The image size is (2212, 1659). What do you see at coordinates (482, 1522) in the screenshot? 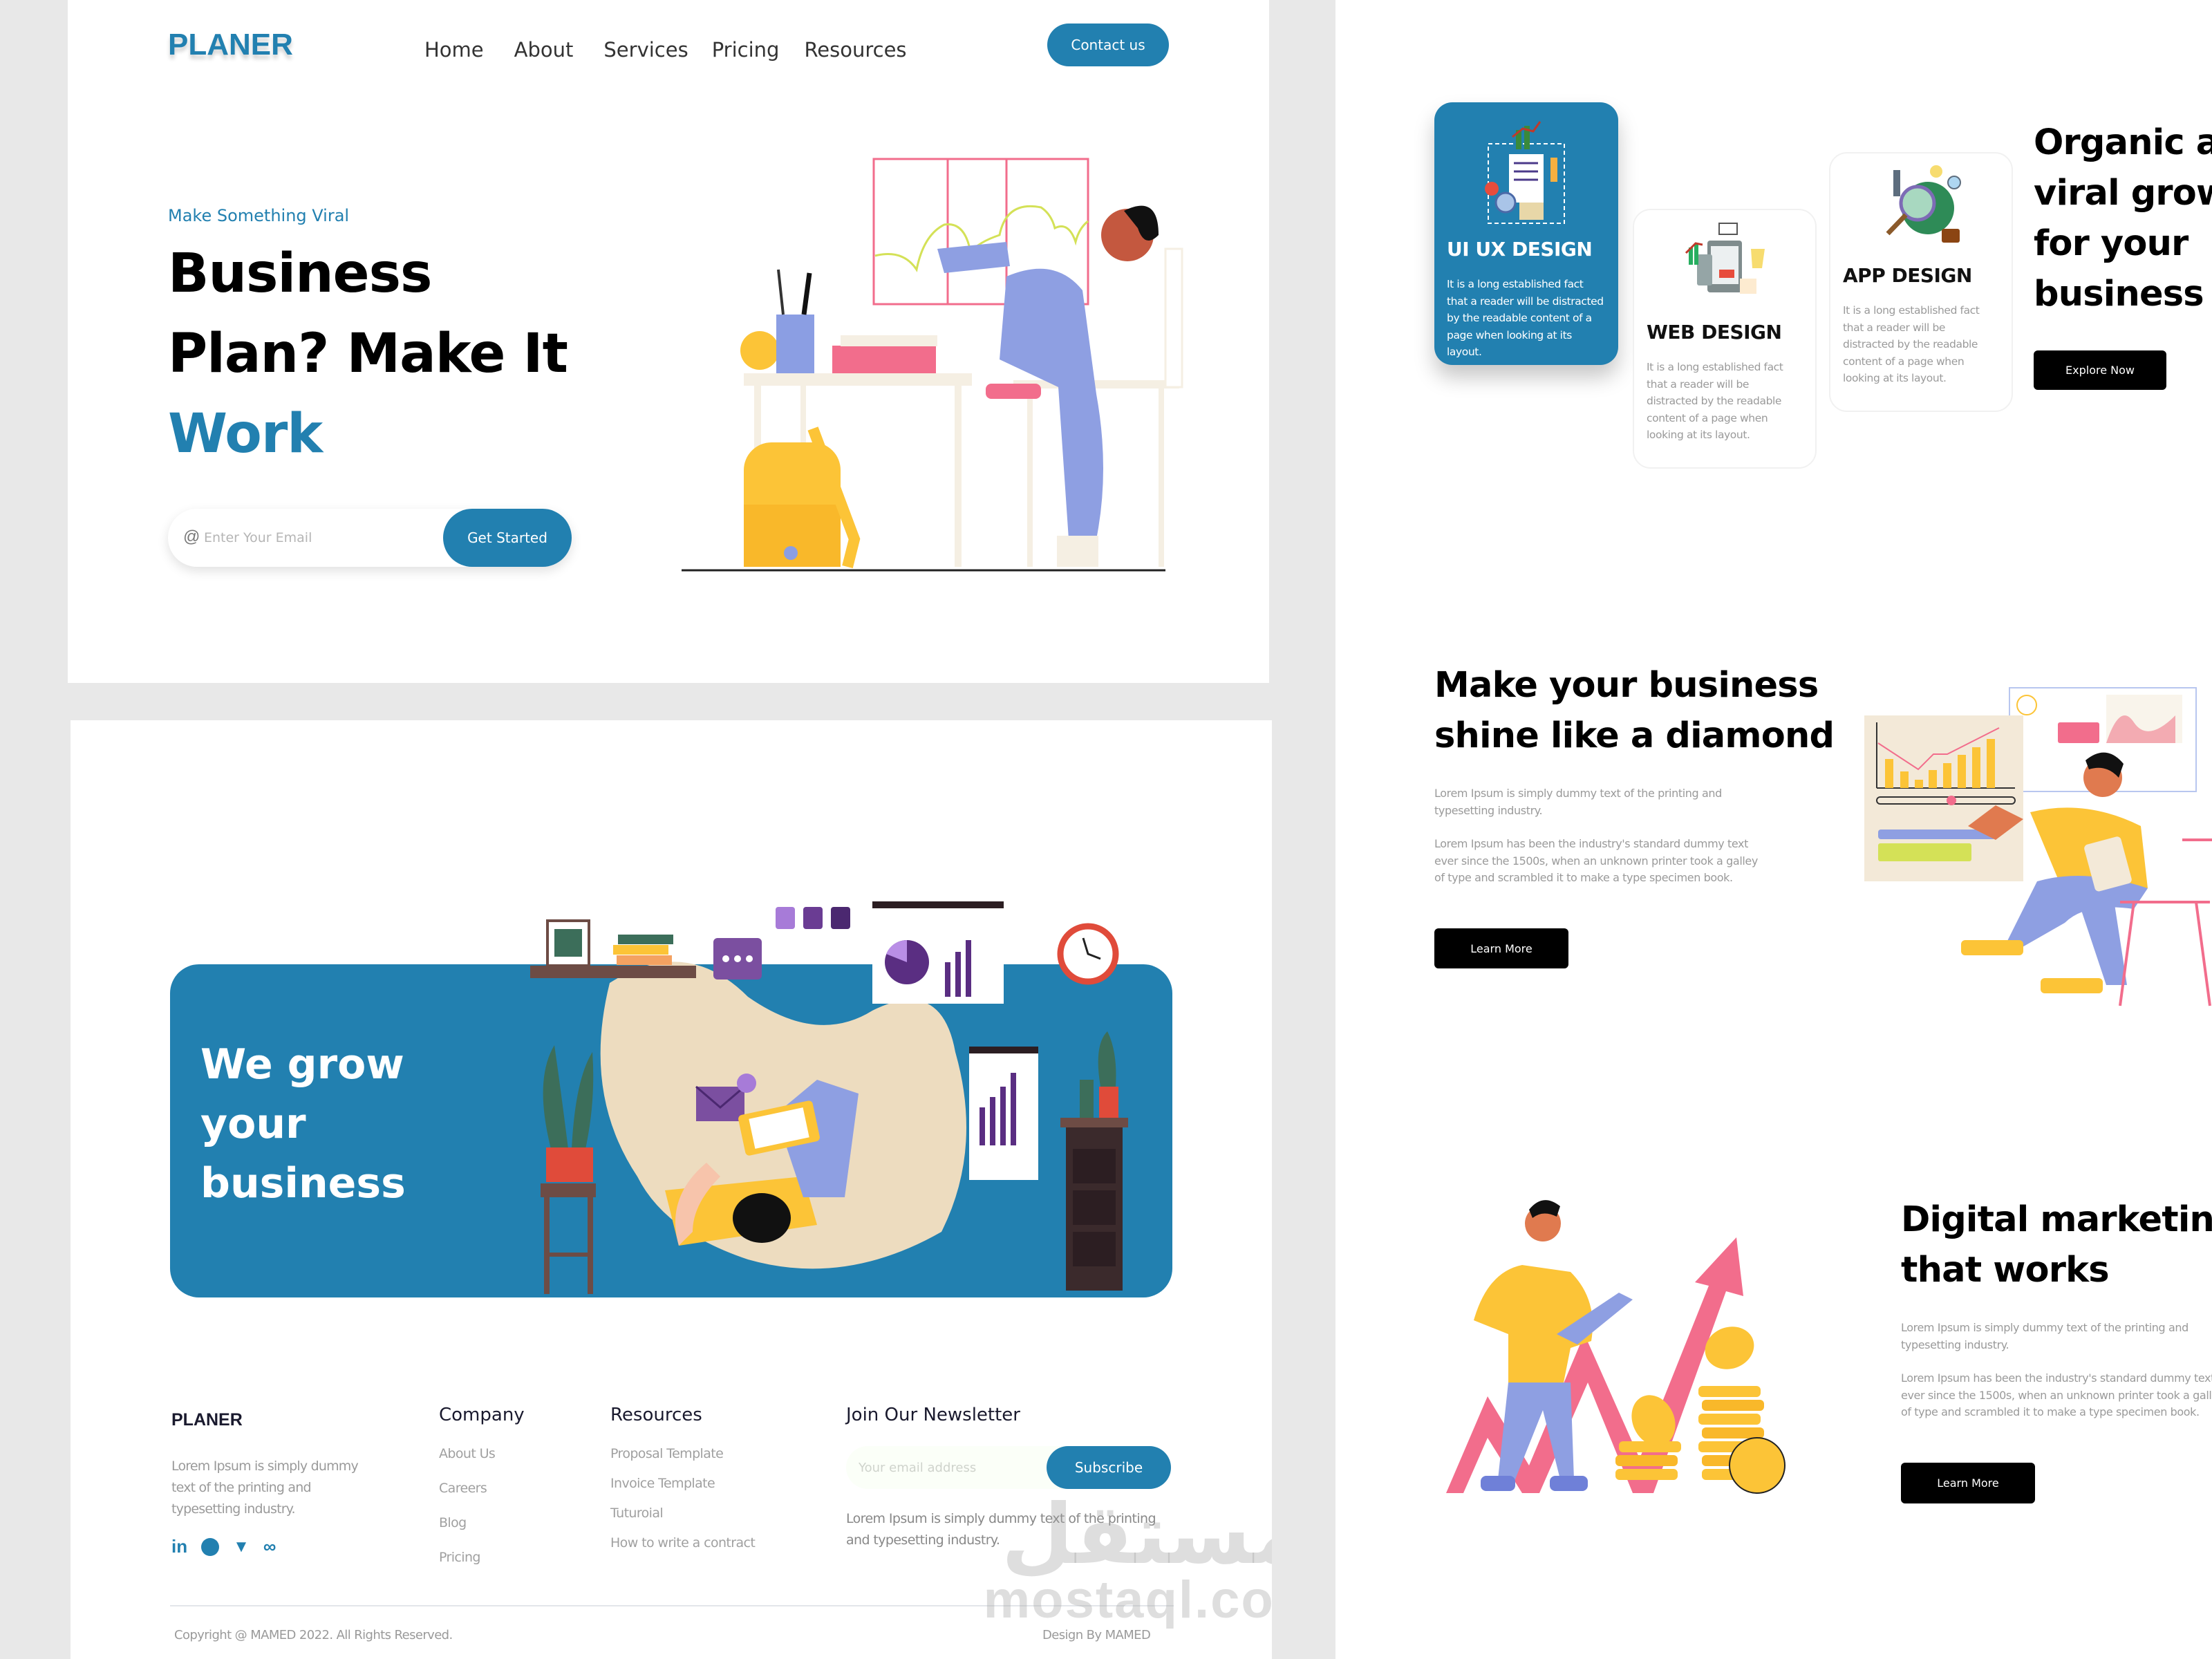
I see `footer-link-blog: Blog` at bounding box center [482, 1522].